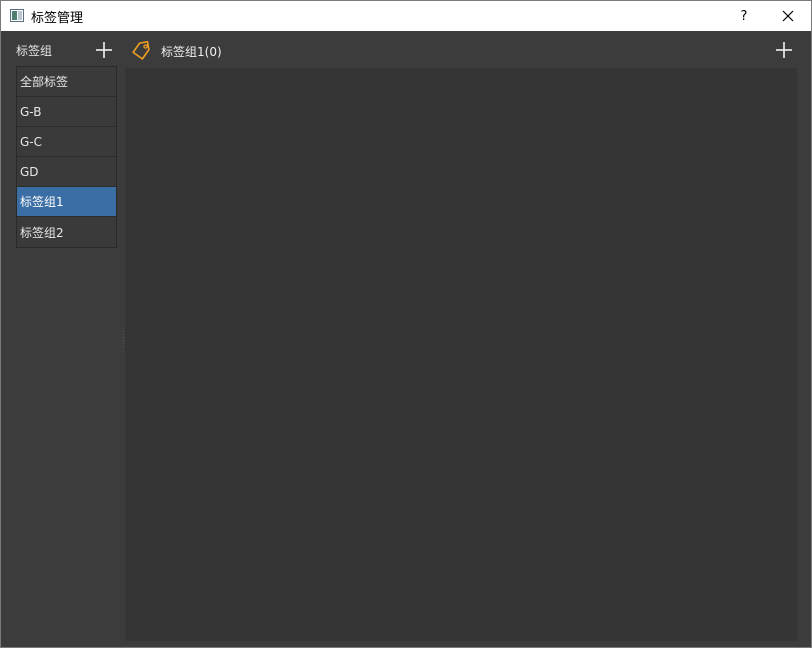  Describe the element at coordinates (63, 49) in the screenshot. I see `sidebar-header: 标签组` at that location.